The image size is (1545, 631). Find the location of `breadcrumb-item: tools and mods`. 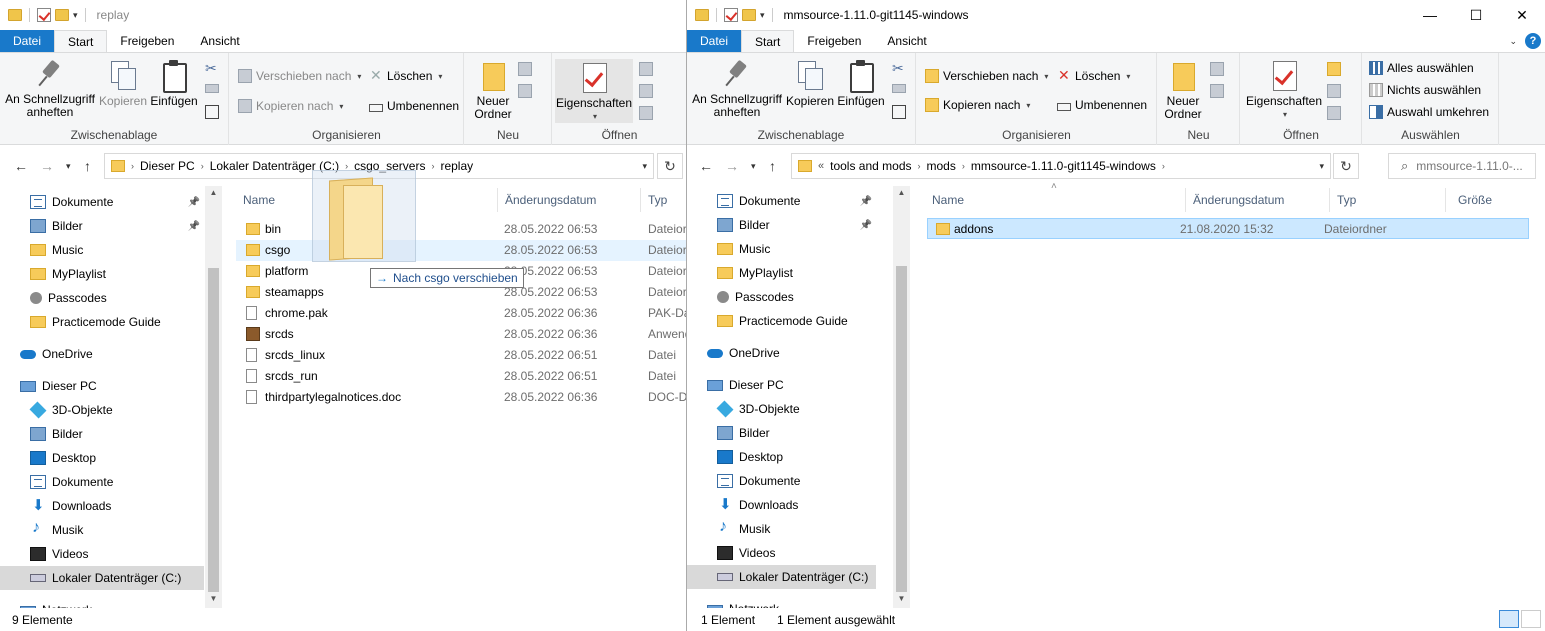

breadcrumb-item: tools and mods is located at coordinates (870, 166).